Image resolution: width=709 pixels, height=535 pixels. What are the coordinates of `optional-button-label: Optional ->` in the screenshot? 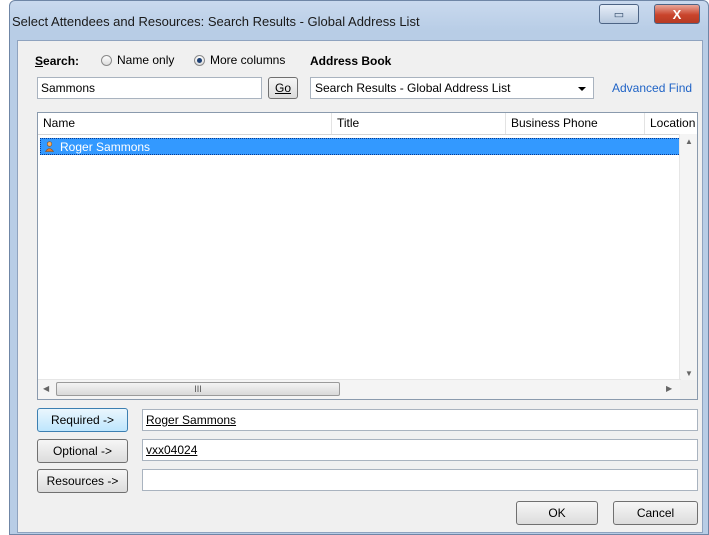 It's located at (82, 451).